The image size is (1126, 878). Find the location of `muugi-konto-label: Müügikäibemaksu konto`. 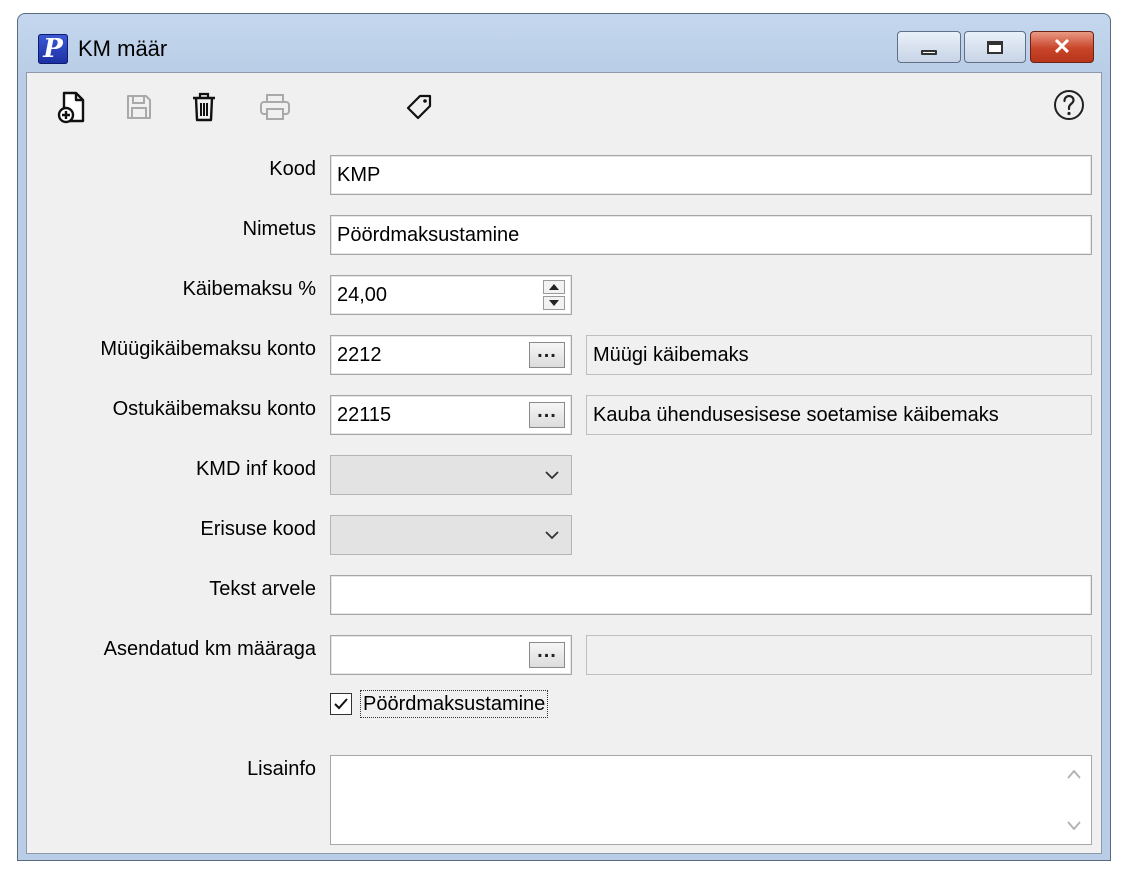

muugi-konto-label: Müügikäibemaksu konto is located at coordinates (208, 349).